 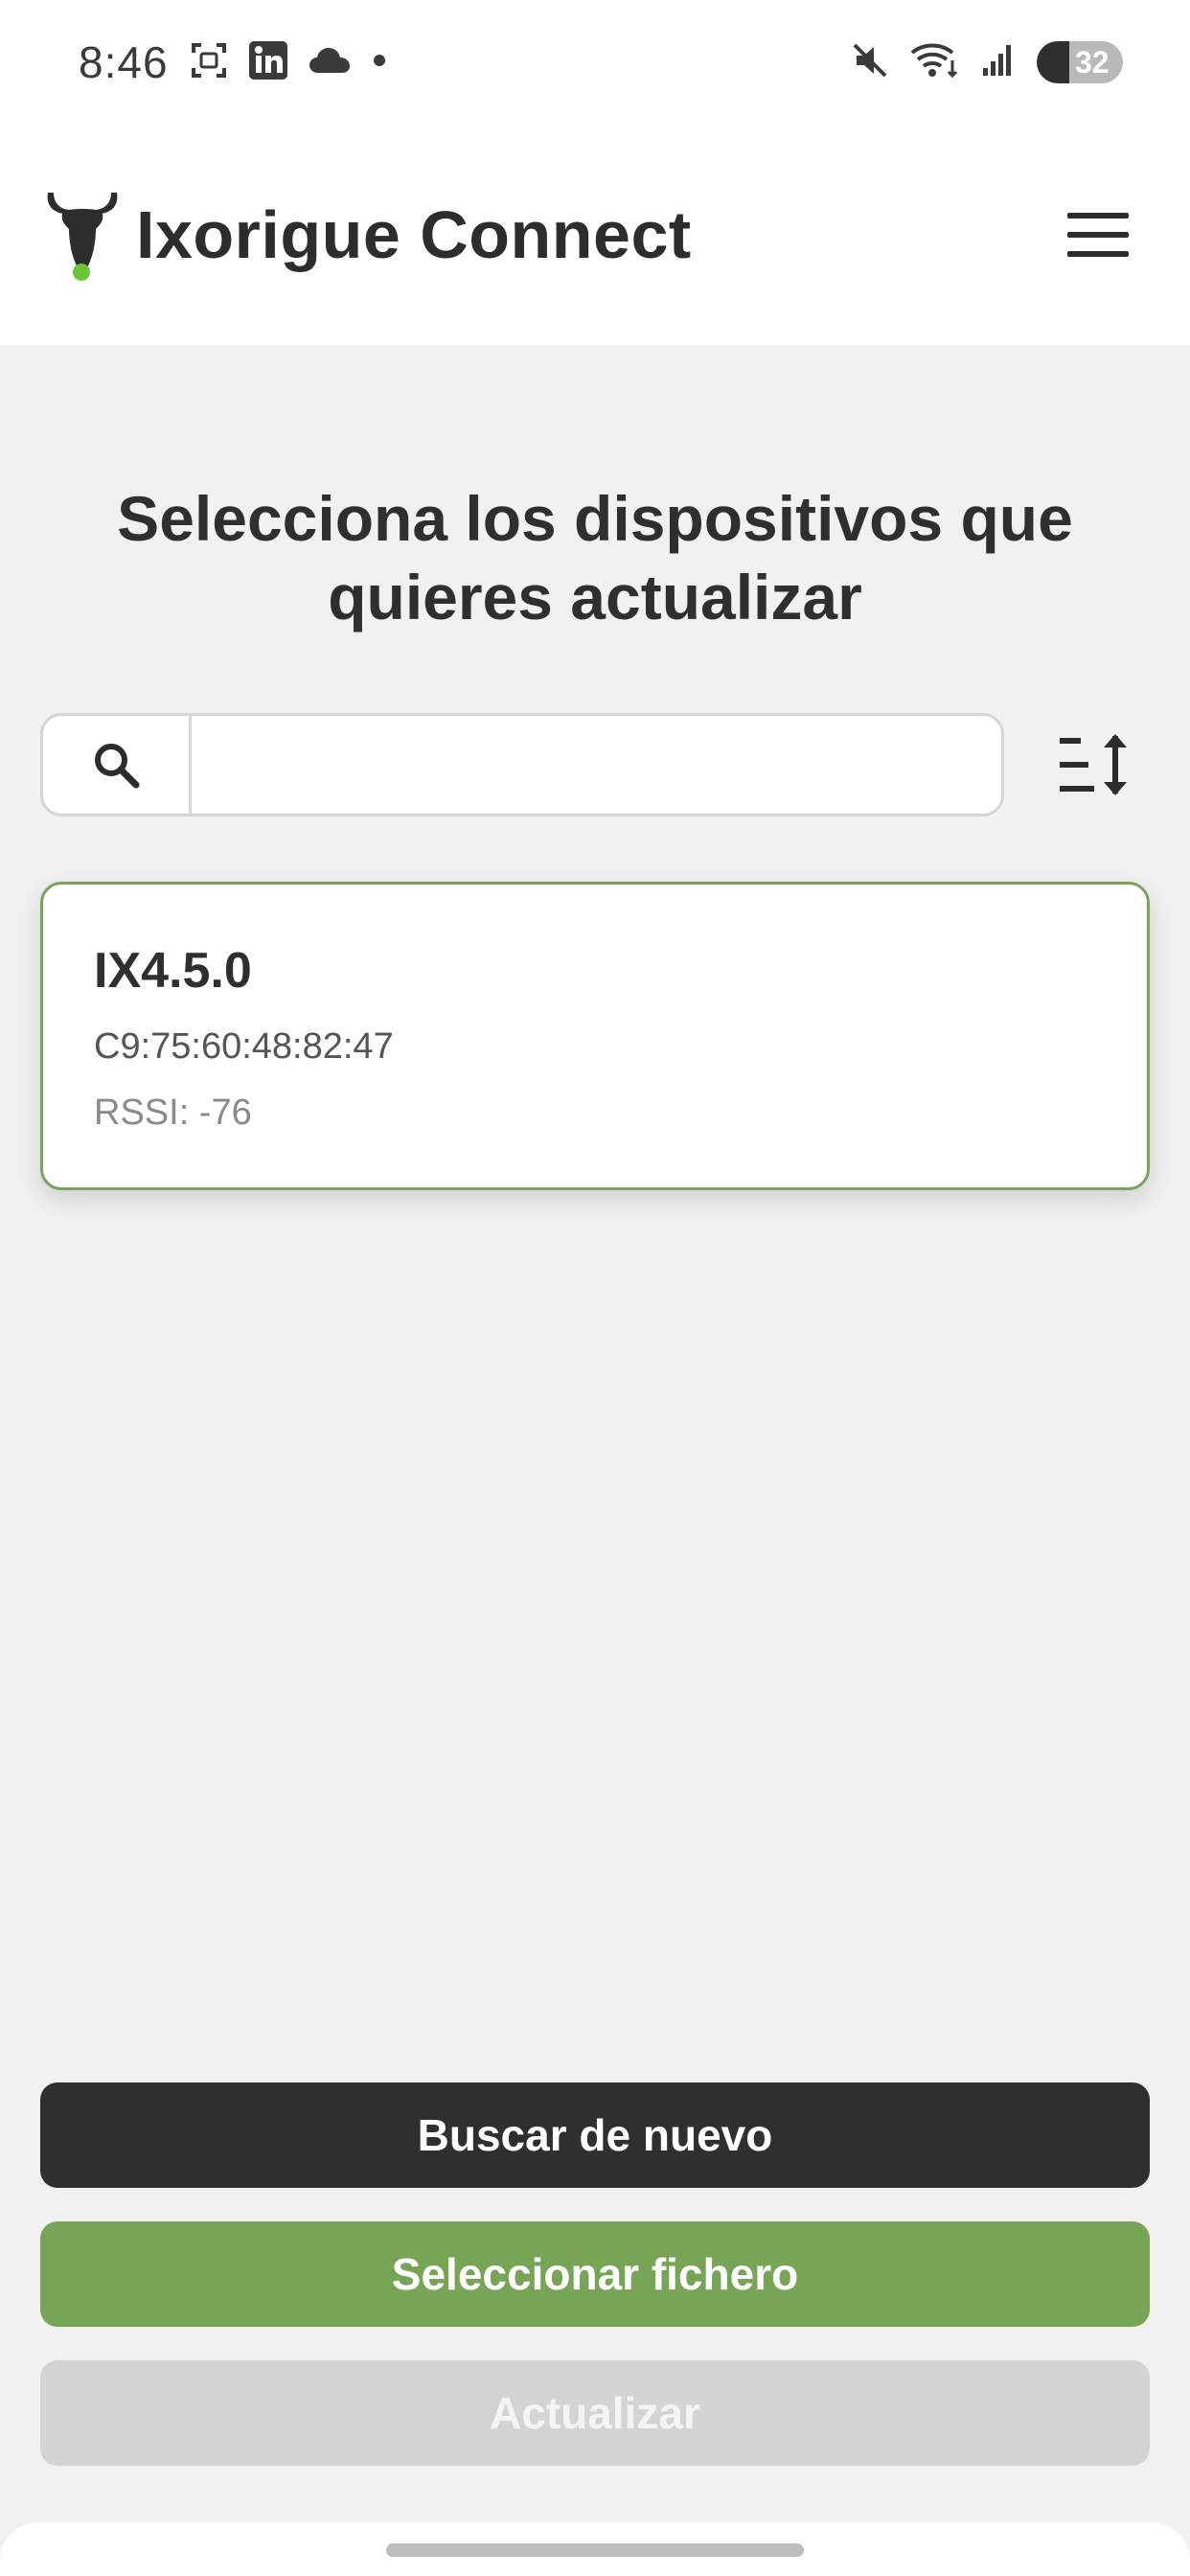 I want to click on app-header: Ixorigue Connect, so click(x=595, y=235).